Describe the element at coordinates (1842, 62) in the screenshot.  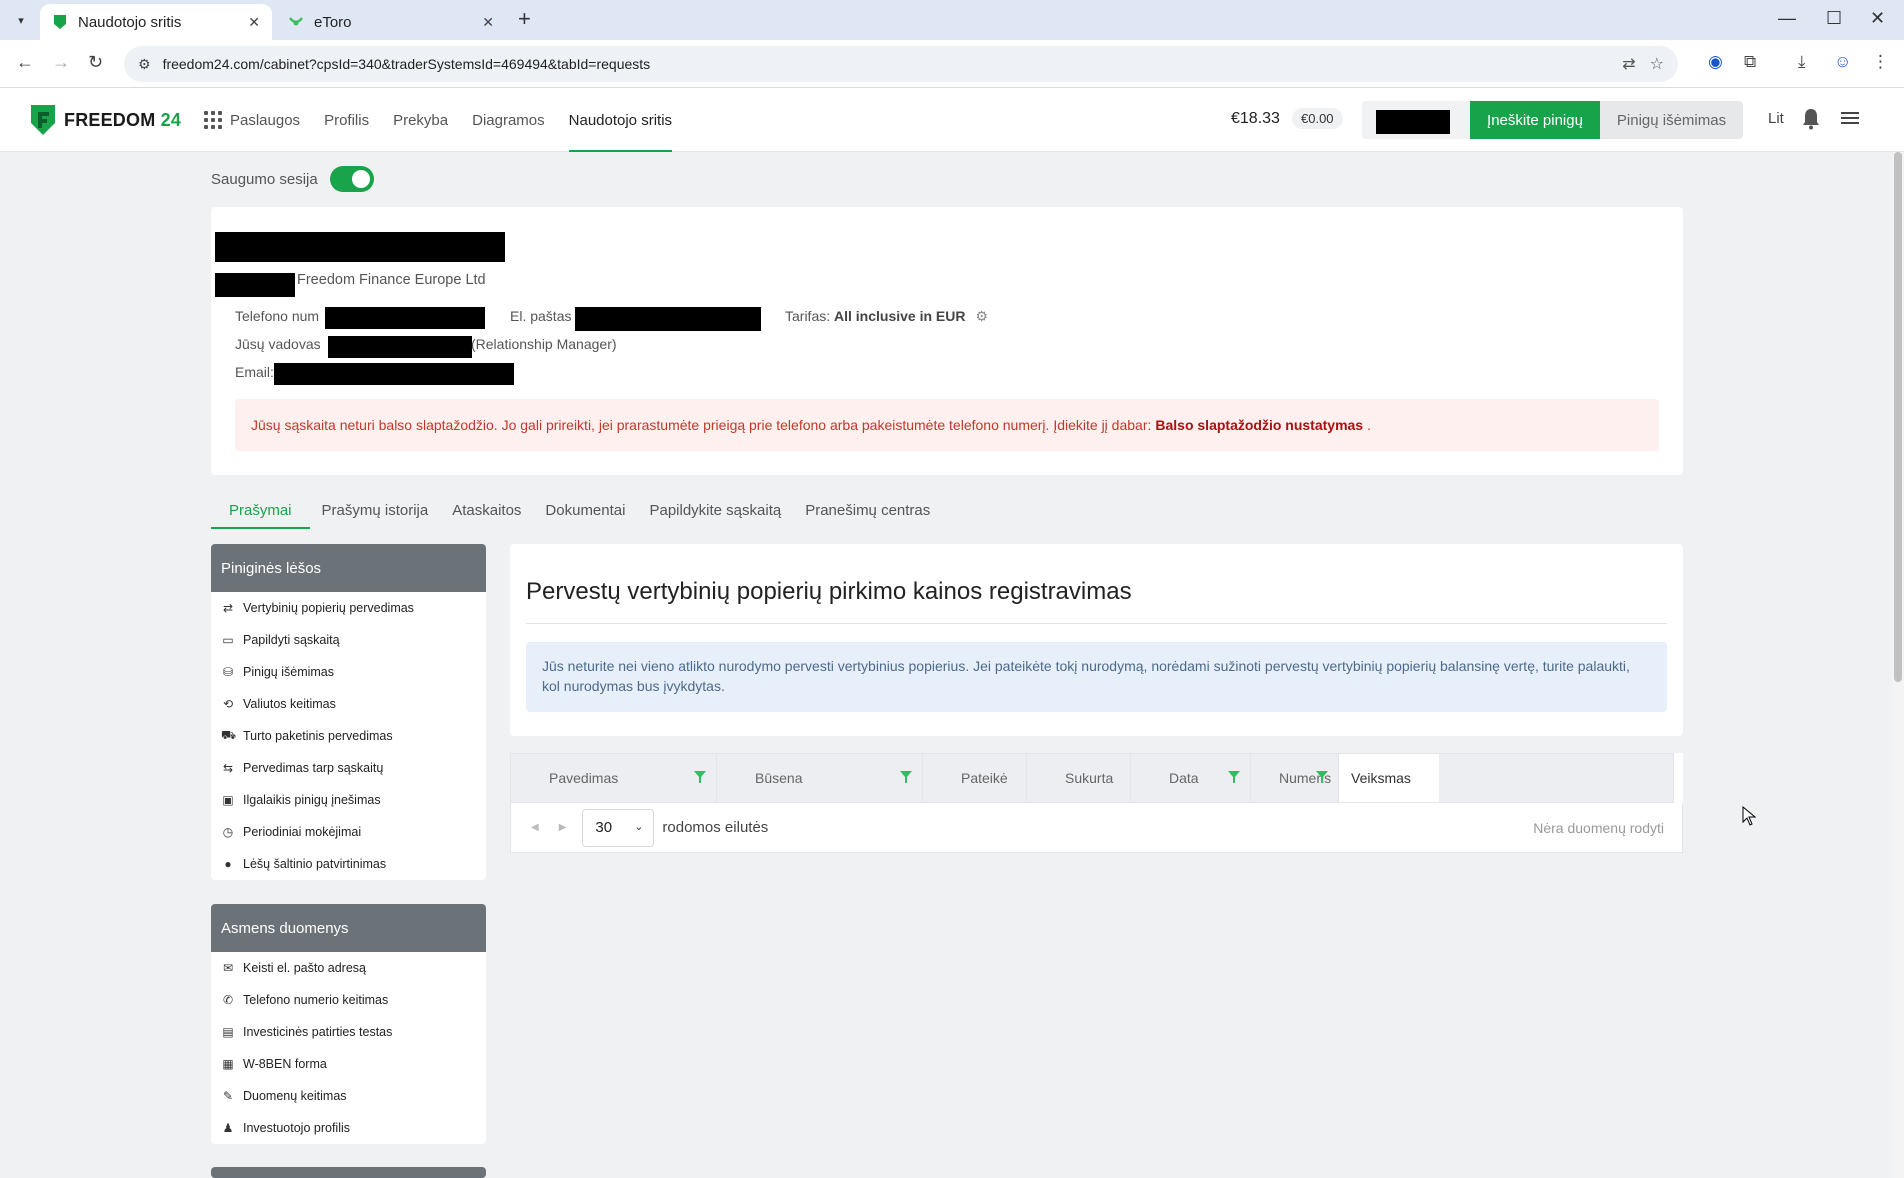
I see `profile-icon: ☺` at that location.